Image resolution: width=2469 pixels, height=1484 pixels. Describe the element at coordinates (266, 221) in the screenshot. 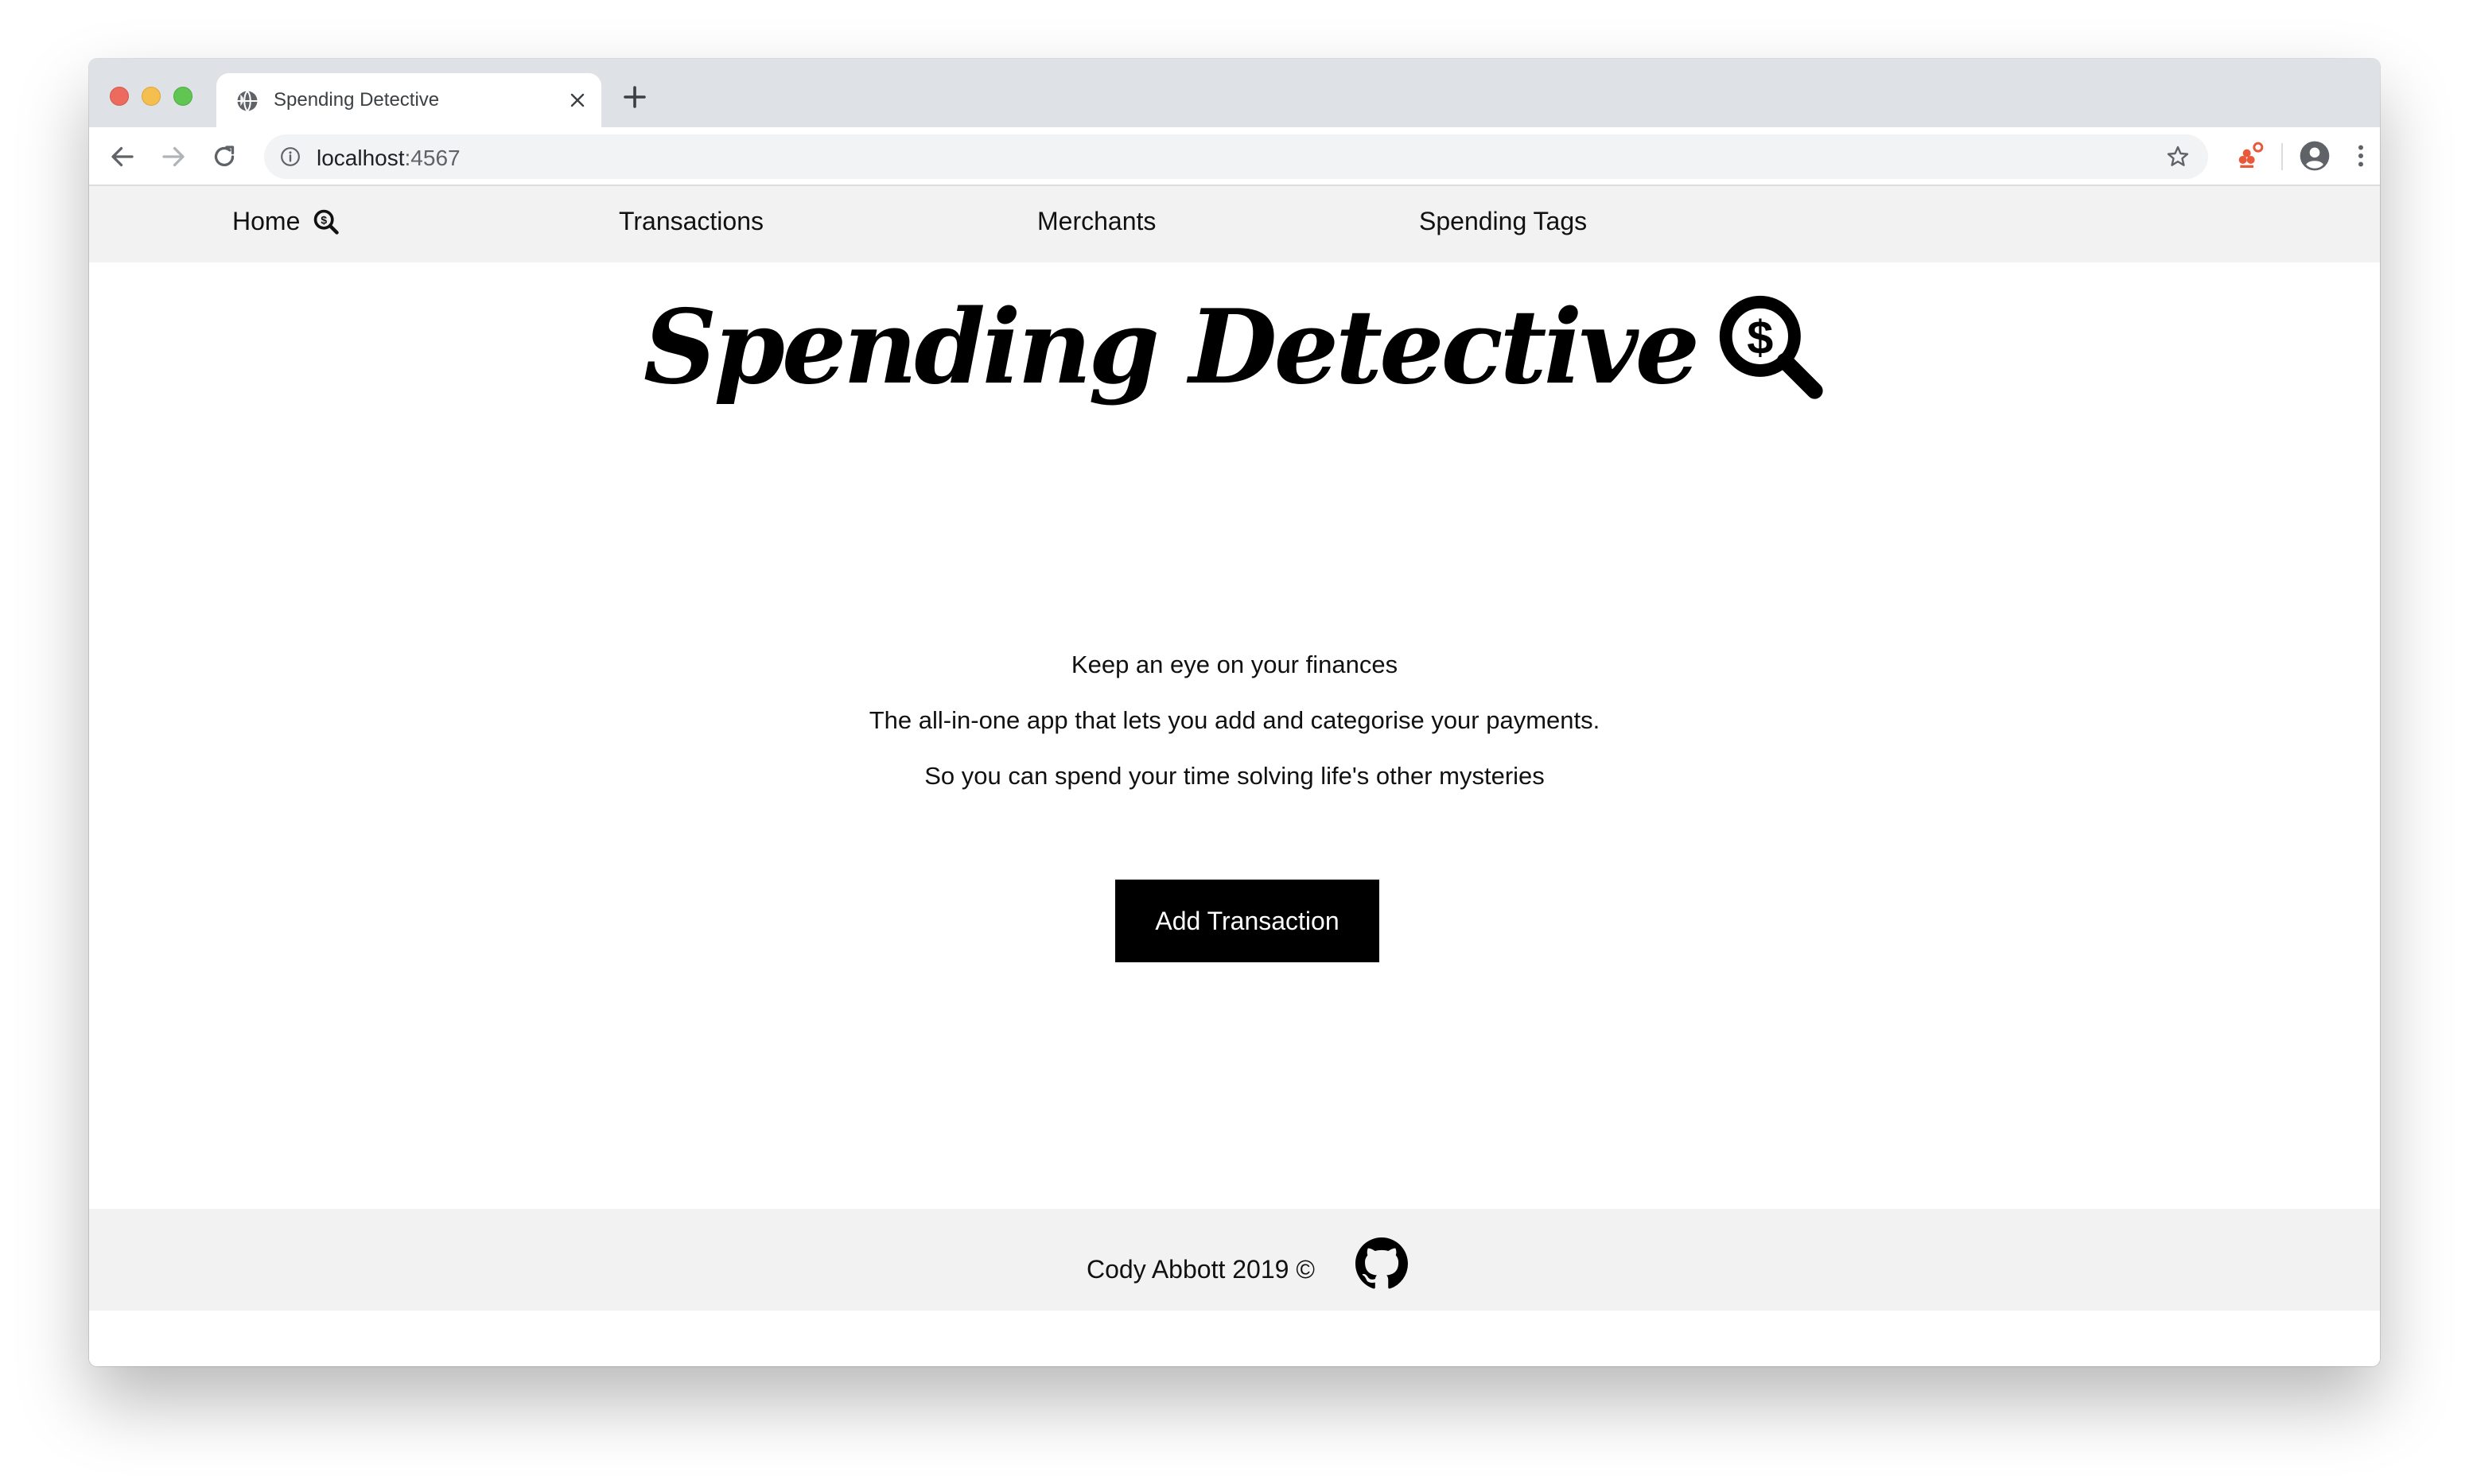

I see `nav-home-label: Home` at that location.